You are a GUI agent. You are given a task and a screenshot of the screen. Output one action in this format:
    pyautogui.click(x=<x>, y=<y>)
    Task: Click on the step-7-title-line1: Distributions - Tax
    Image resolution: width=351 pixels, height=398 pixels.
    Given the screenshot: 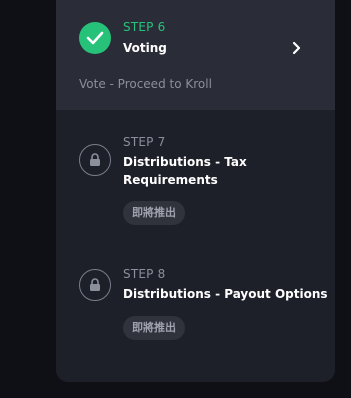 What is the action you would take?
    pyautogui.click(x=185, y=162)
    